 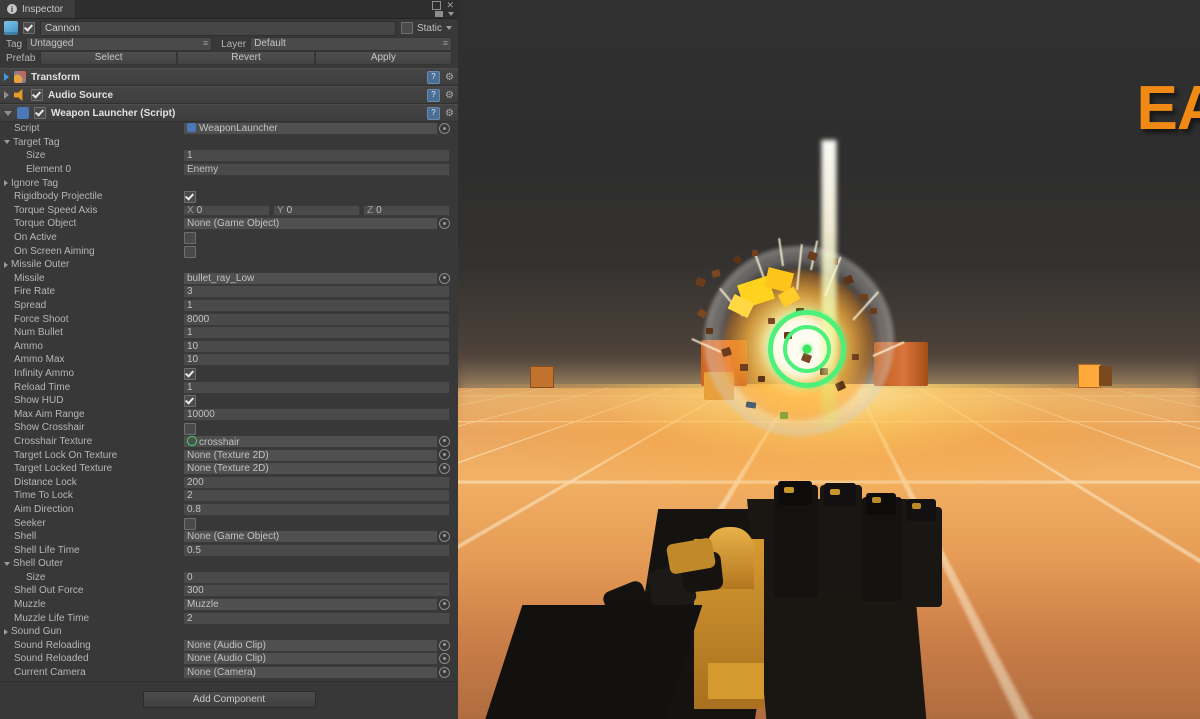 What do you see at coordinates (449, 28) in the screenshot?
I see `chevron-down-icon` at bounding box center [449, 28].